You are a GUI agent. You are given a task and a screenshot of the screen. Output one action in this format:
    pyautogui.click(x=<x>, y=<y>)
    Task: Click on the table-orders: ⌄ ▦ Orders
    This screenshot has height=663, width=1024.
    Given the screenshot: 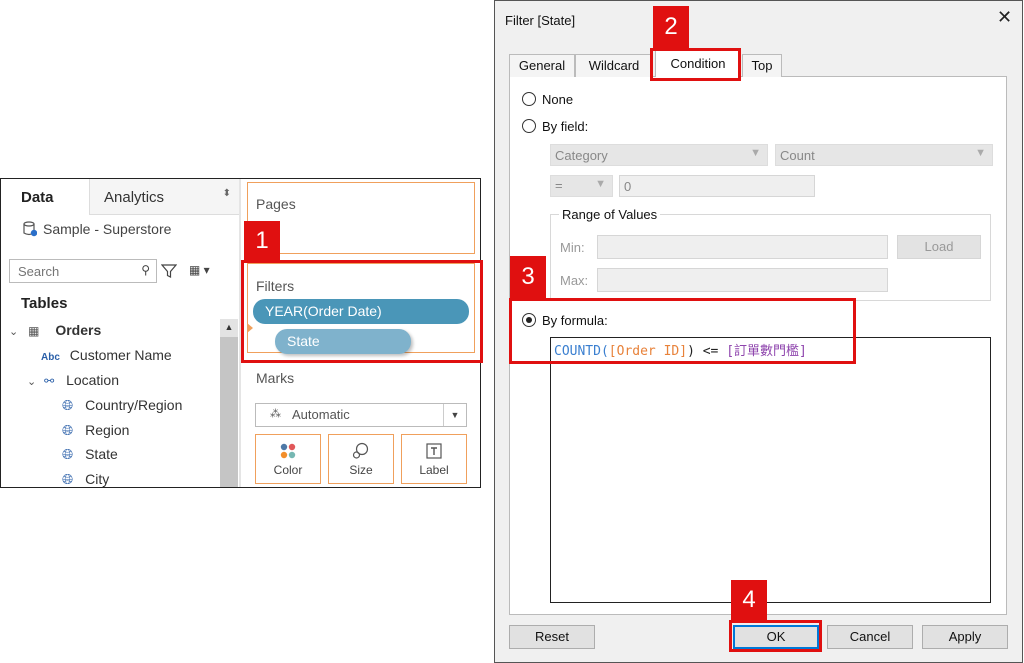 What is the action you would take?
    pyautogui.click(x=55, y=330)
    